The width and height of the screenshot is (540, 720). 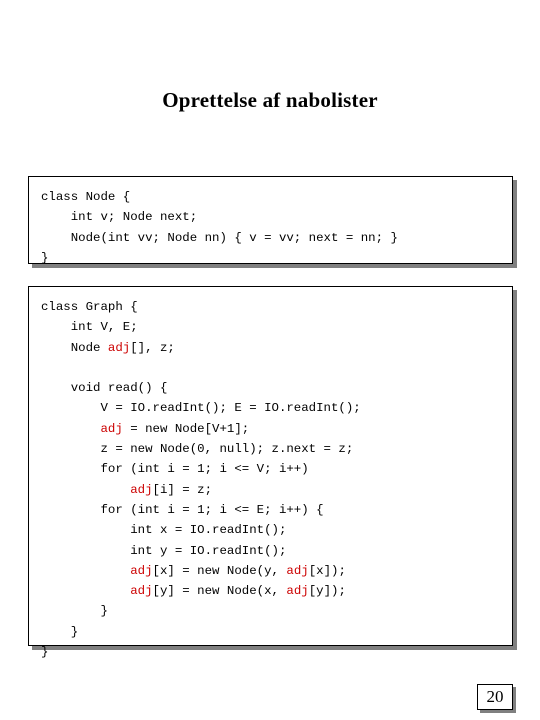 I want to click on page-number-box: 20, so click(x=495, y=697).